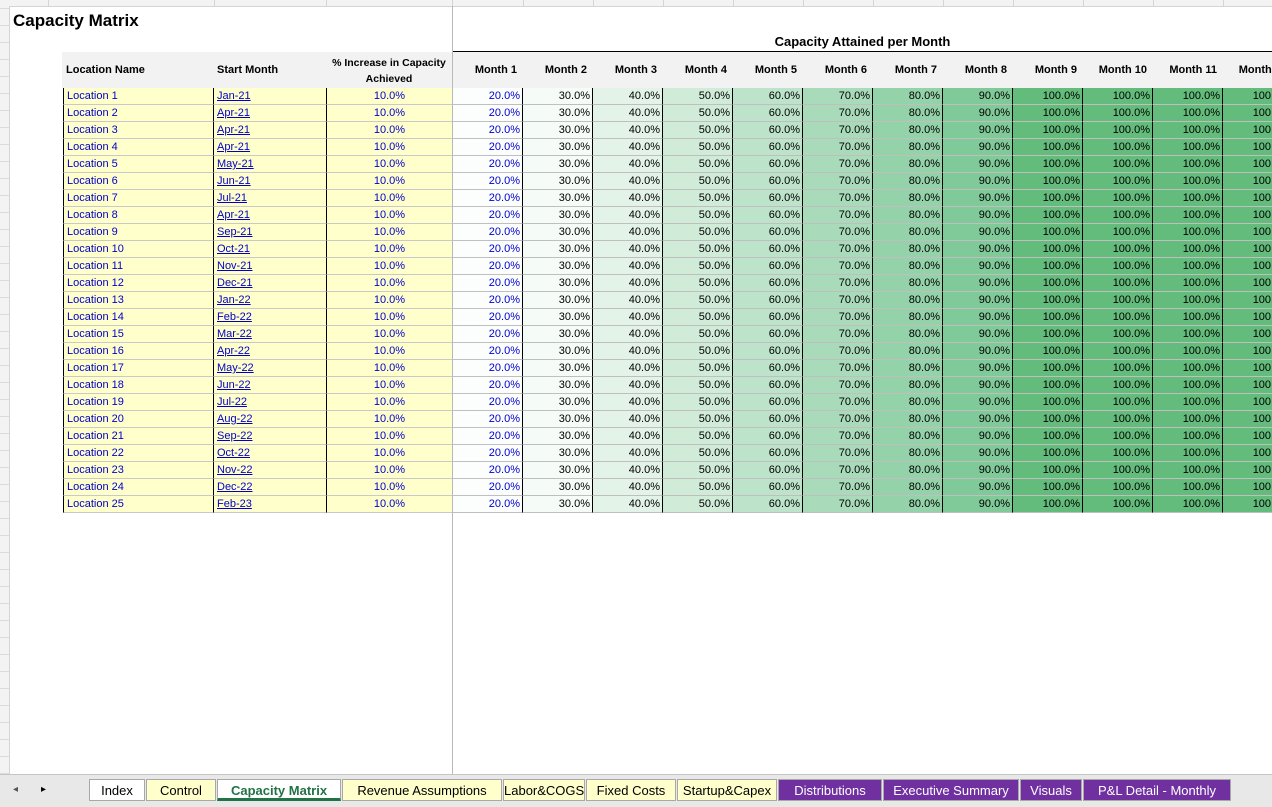 The width and height of the screenshot is (1272, 807). What do you see at coordinates (1051, 790) in the screenshot?
I see `sheet-tab: Visuals` at bounding box center [1051, 790].